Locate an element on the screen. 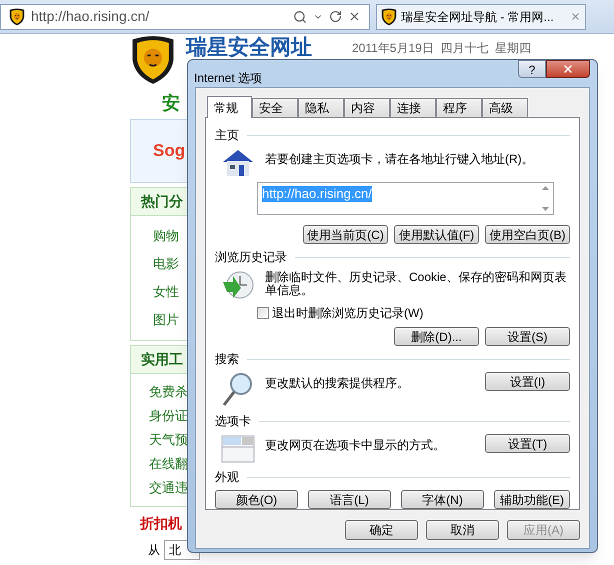  checkbox-label: 退出时删除浏览历史记录(W) is located at coordinates (348, 313).